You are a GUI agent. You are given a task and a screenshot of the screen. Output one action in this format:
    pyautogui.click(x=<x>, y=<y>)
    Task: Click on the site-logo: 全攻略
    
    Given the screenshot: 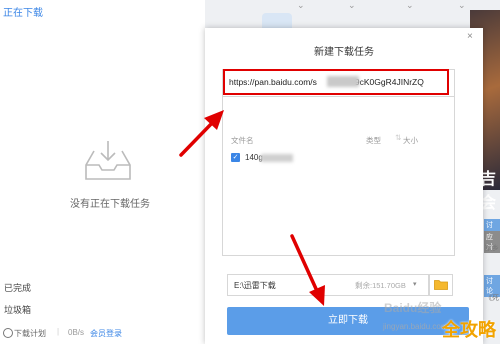 What is the action you would take?
    pyautogui.click(x=469, y=330)
    